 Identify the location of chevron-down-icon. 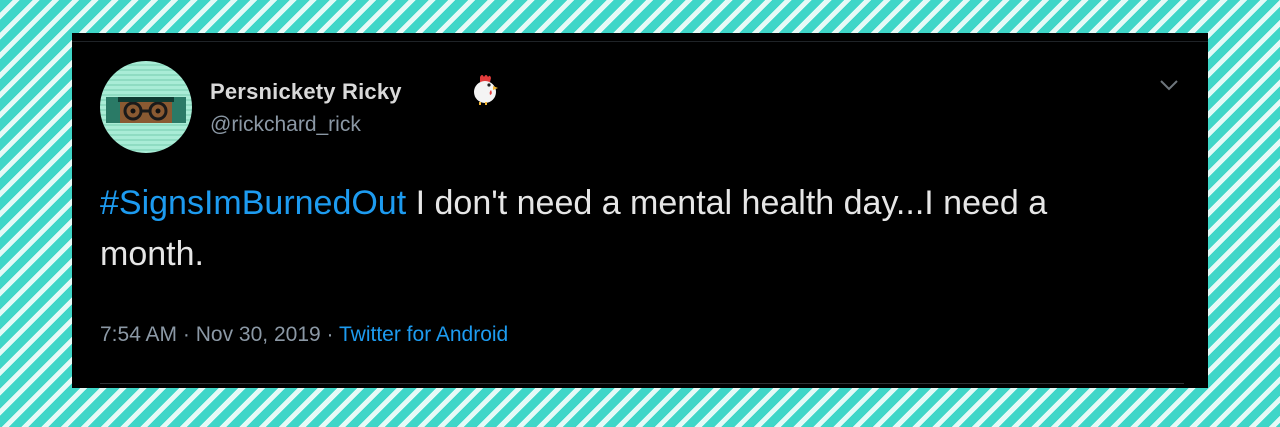
(1169, 85).